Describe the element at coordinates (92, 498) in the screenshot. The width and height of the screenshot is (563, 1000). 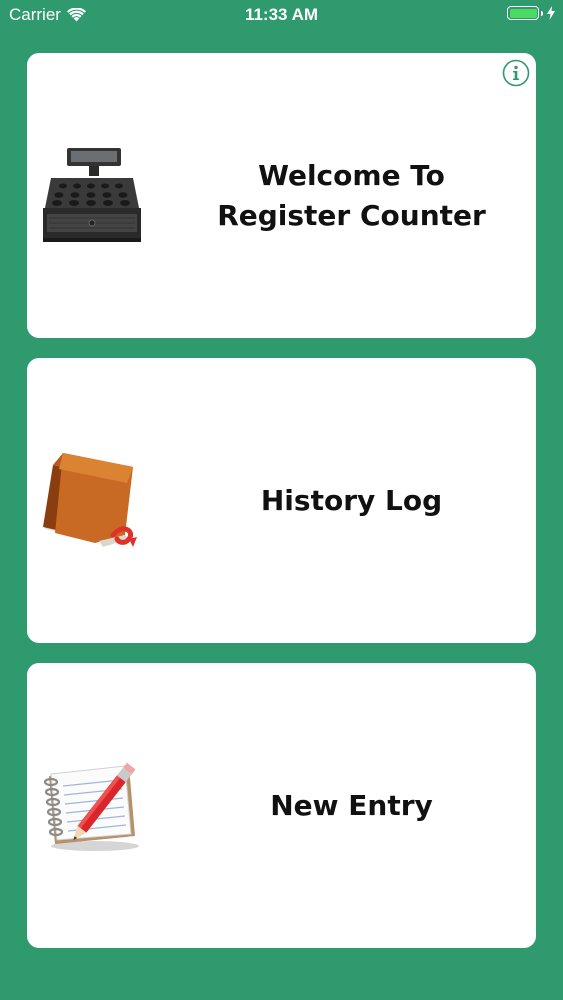
I see `book-icon` at that location.